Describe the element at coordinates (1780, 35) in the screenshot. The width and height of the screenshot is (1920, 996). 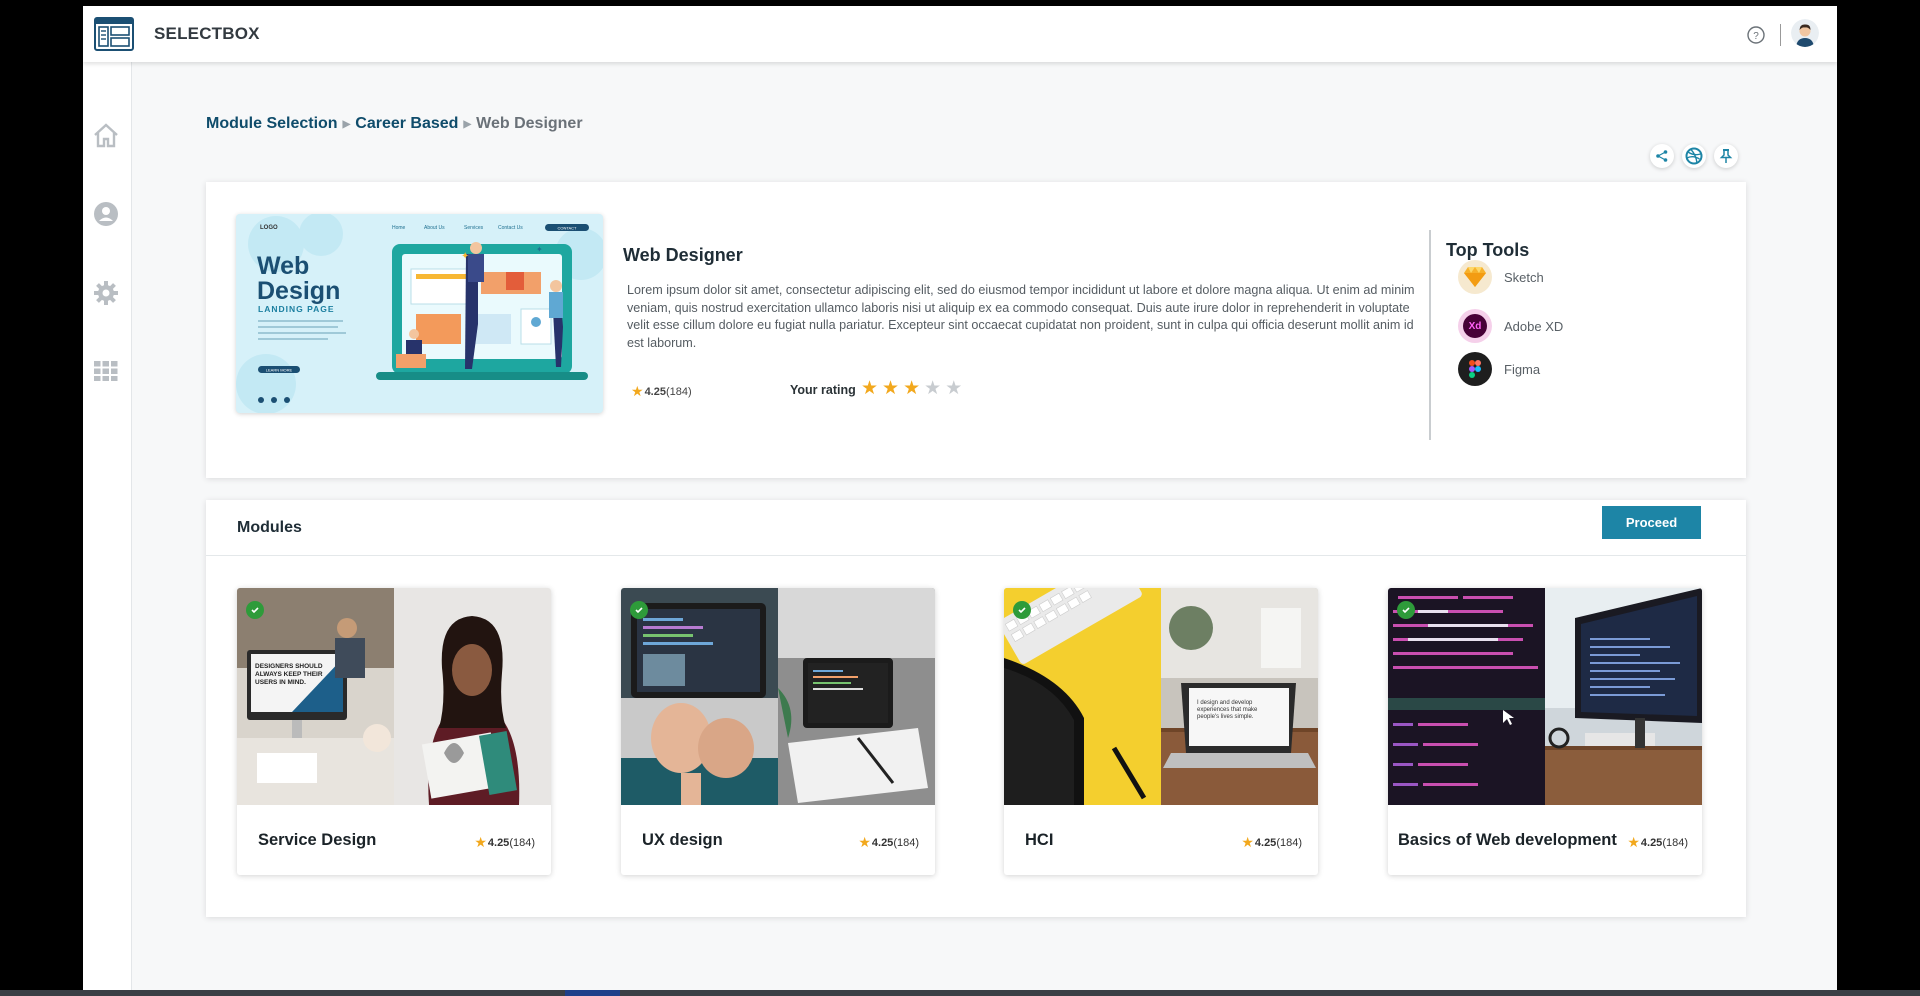
I see `header-divider` at that location.